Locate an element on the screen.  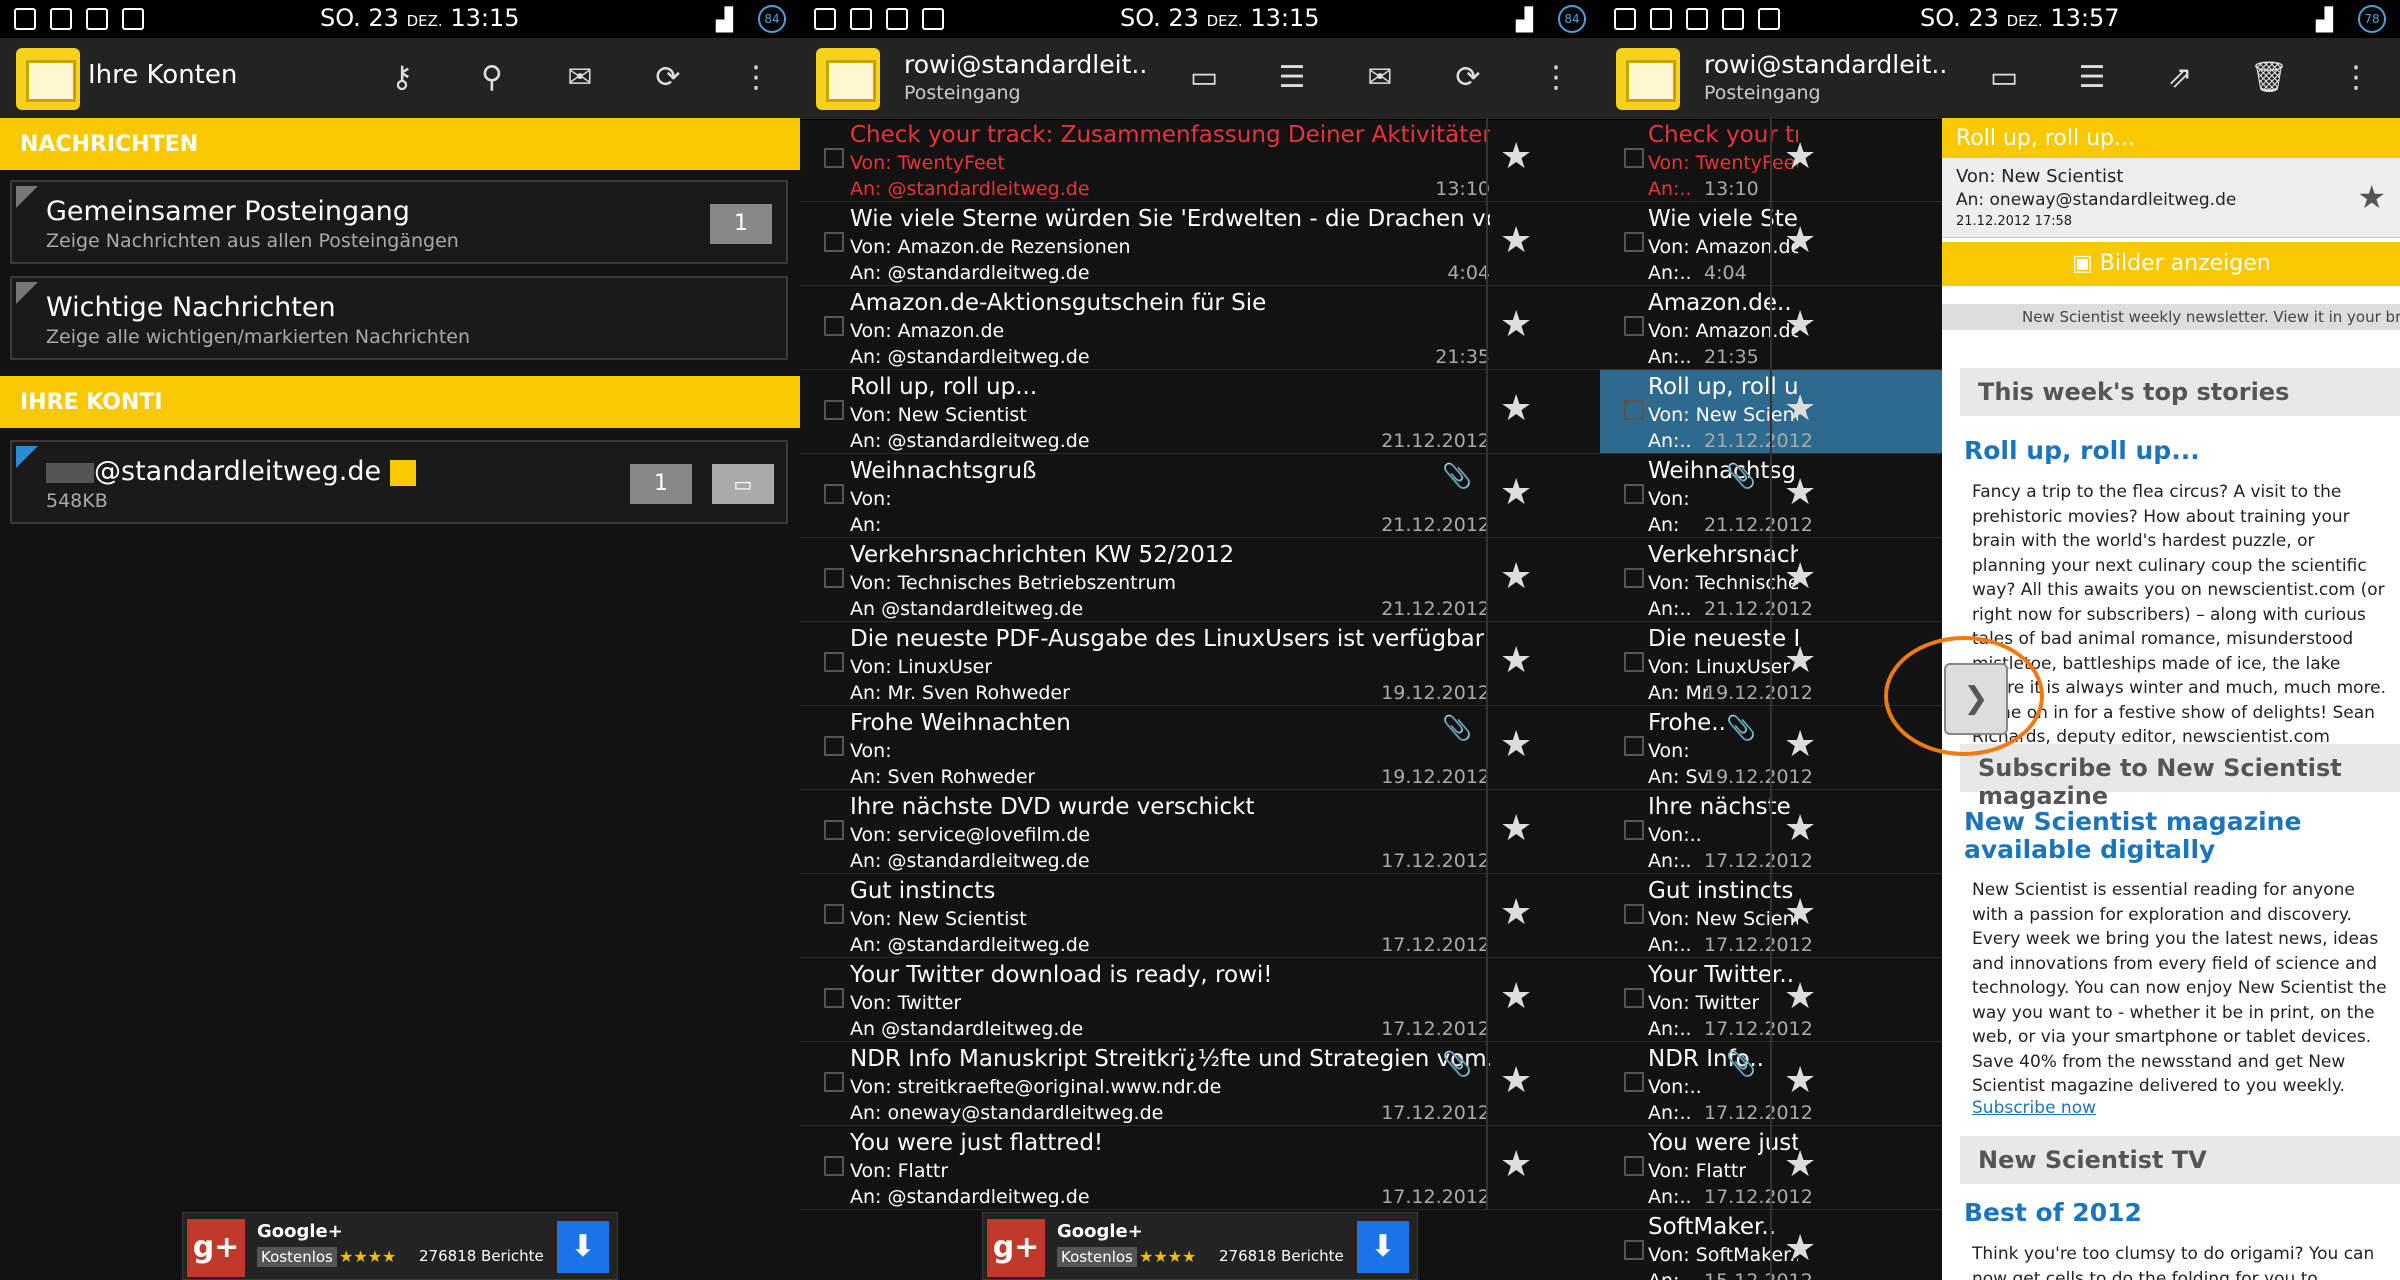
message-row: Amazon.de.. Von: Amazon.de An:.. 21:35 ★ is located at coordinates (1771, 328).